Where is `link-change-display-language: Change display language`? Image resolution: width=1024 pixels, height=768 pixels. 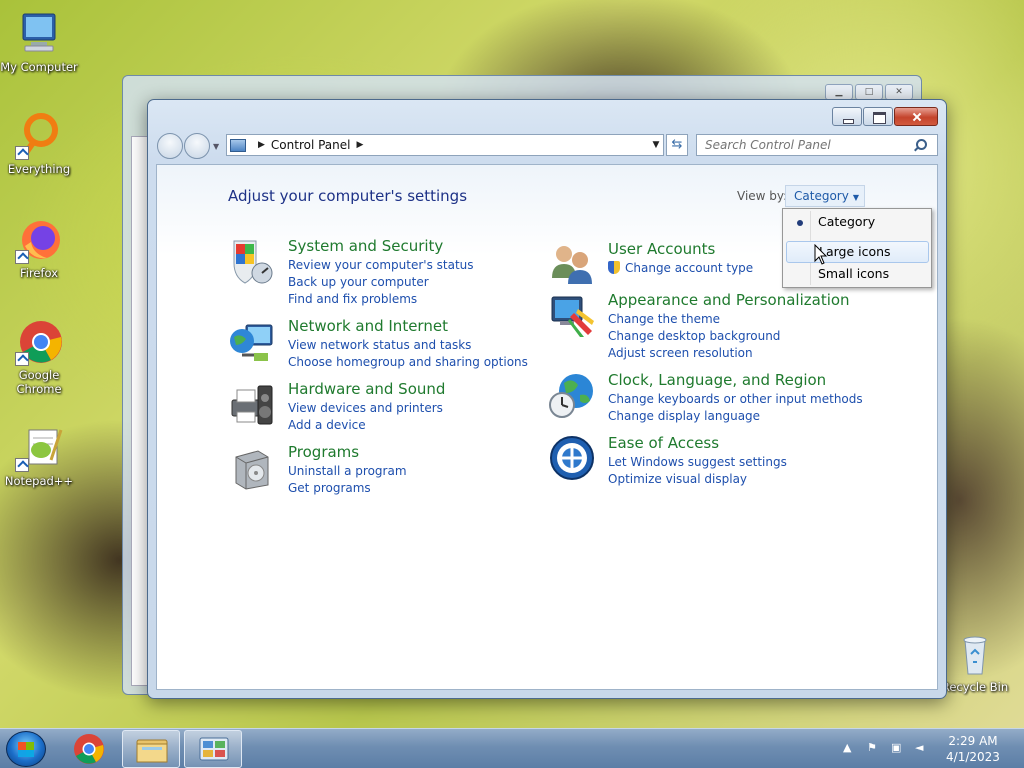 link-change-display-language: Change display language is located at coordinates (735, 416).